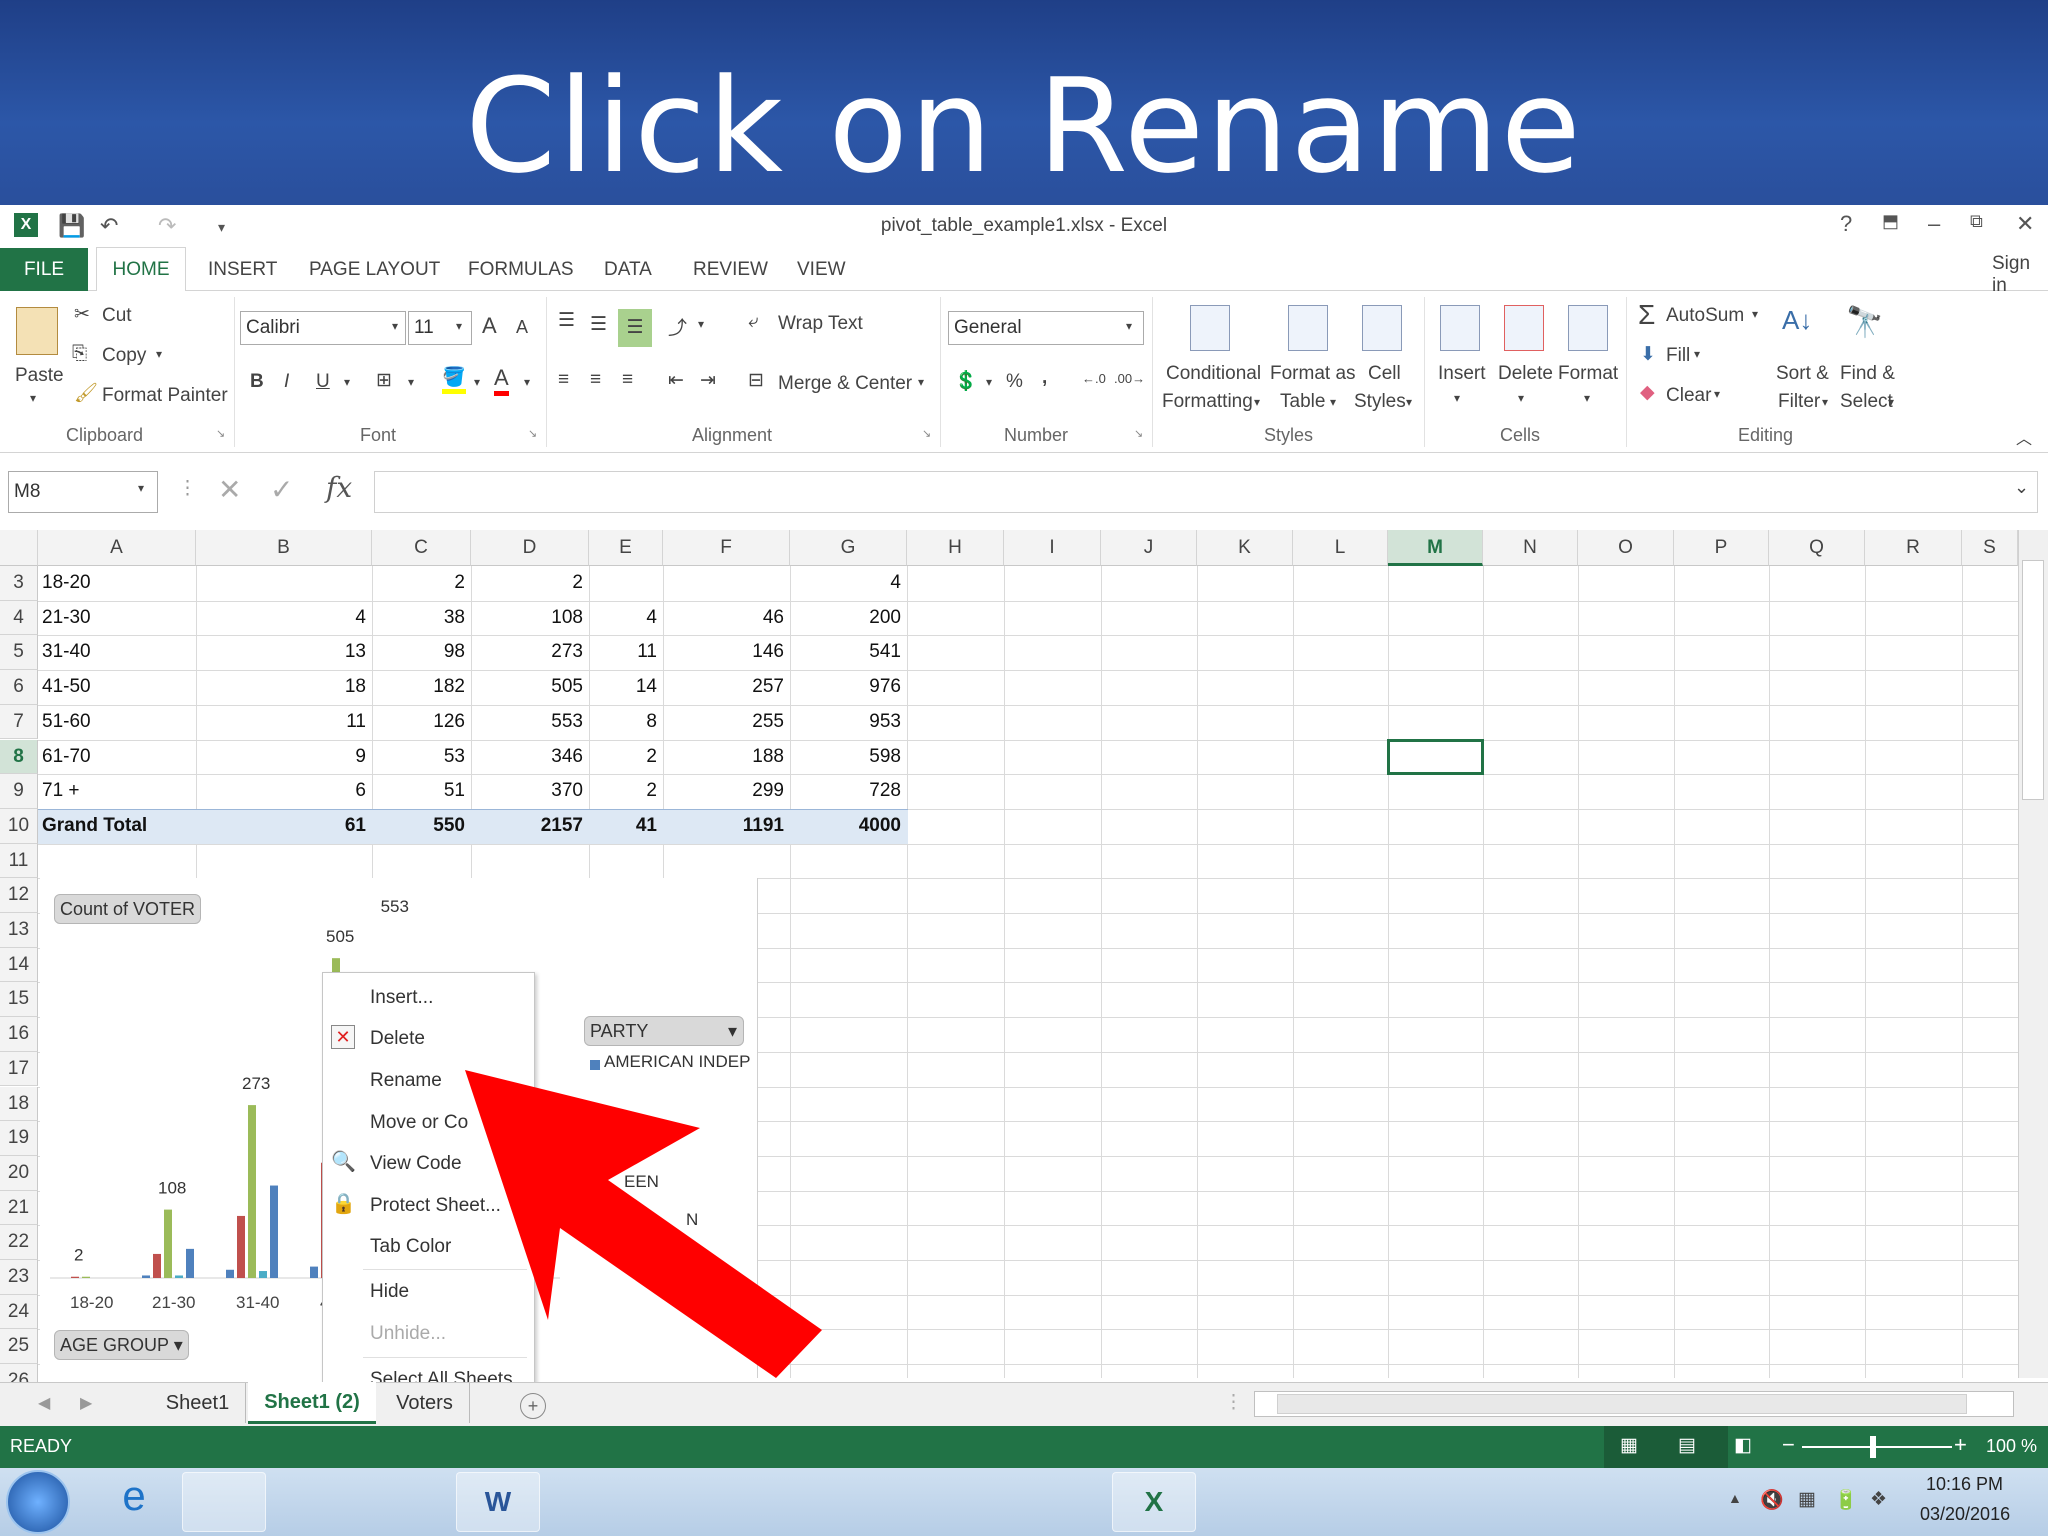  What do you see at coordinates (1743, 1445) in the screenshot?
I see `page-break-view-icon: ◧` at bounding box center [1743, 1445].